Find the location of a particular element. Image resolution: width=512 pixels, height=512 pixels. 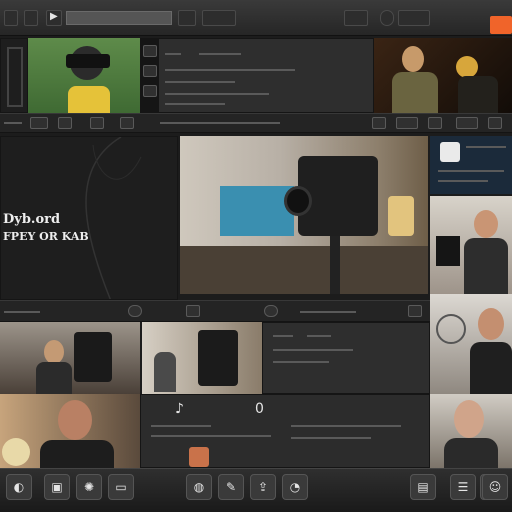

share-dock-icon: ⇪ is located at coordinates (263, 487).